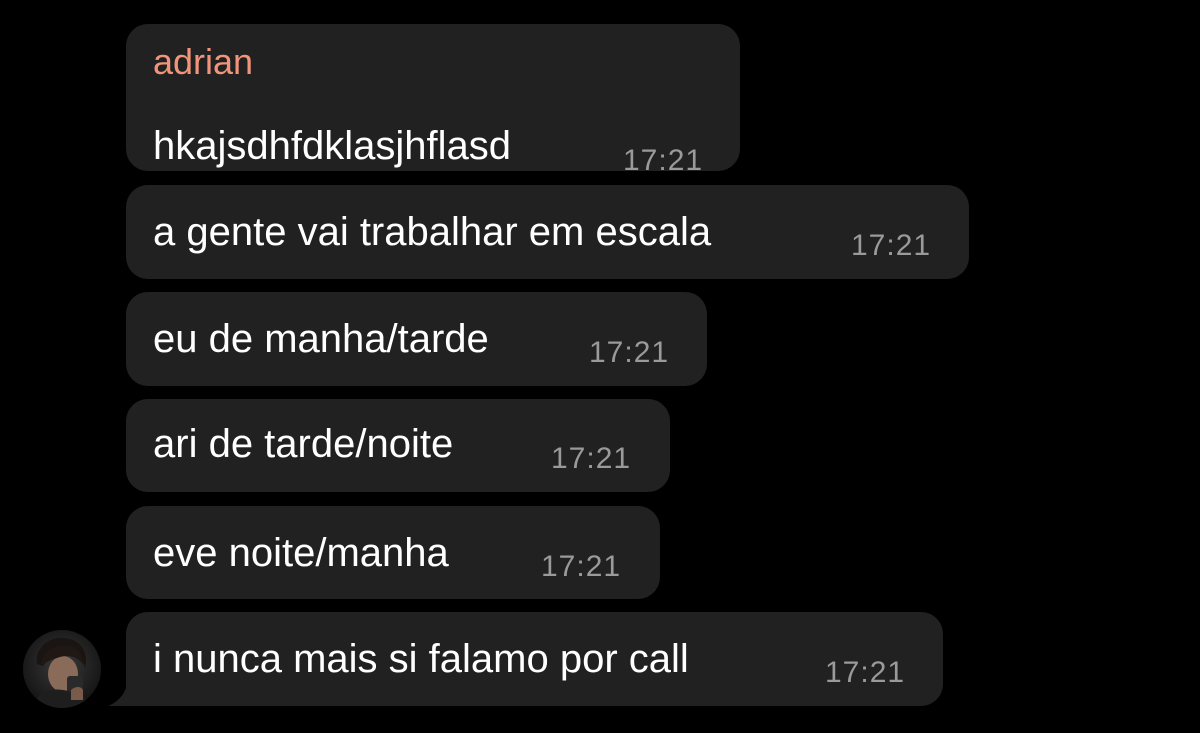 The image size is (1200, 733). I want to click on message-bubble: a gente vai trabalhar em escala 17:21, so click(547, 232).